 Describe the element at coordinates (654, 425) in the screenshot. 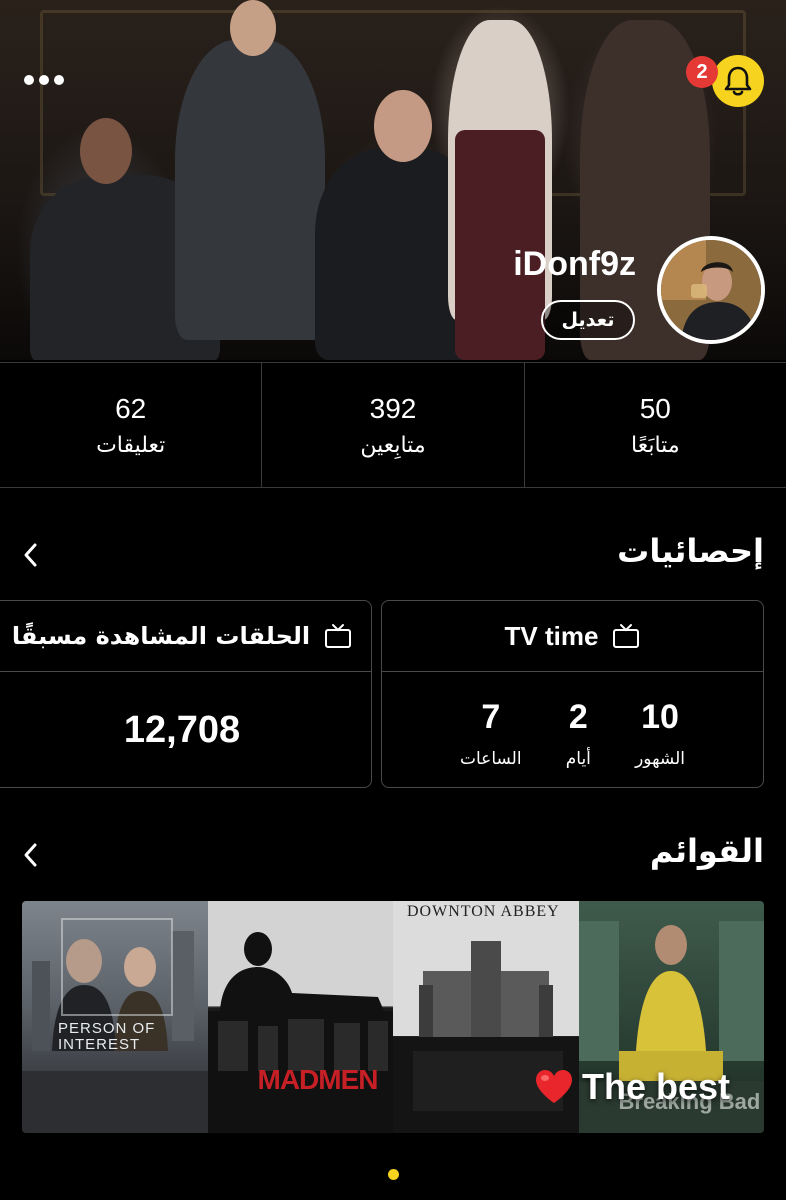

I see `stat-following: 50 متابَعًا` at that location.